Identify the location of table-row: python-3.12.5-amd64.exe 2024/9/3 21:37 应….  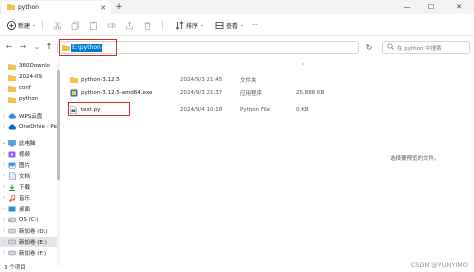
(218, 92).